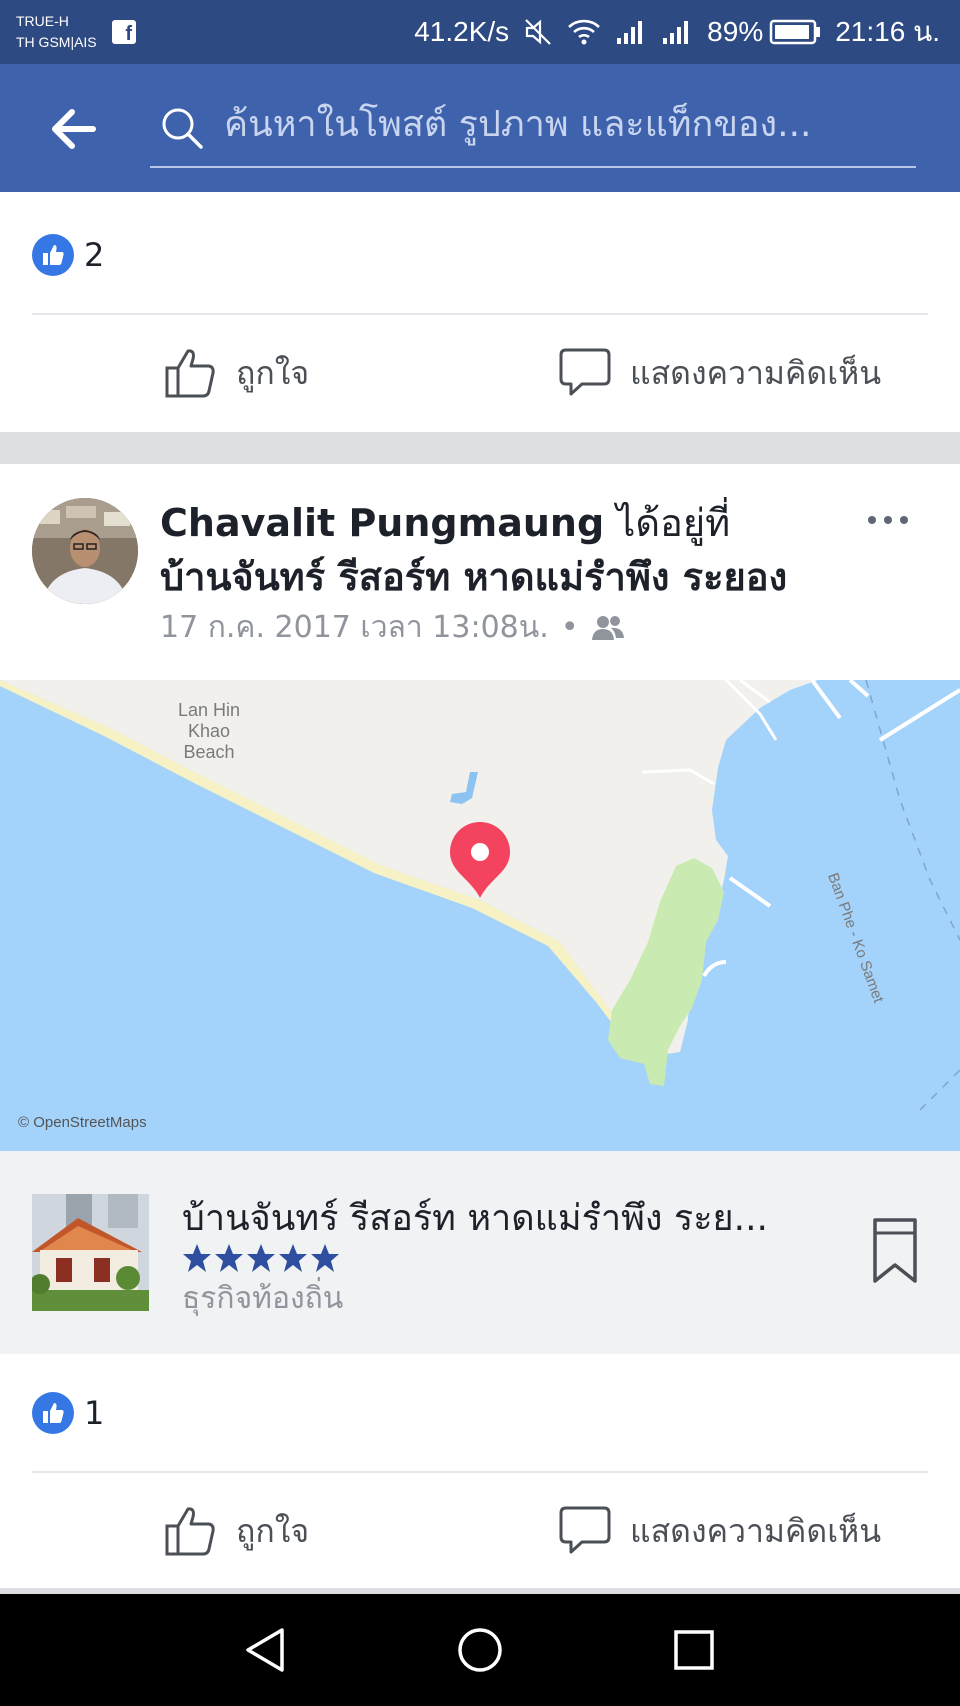  What do you see at coordinates (82, 1122) in the screenshot?
I see `map-credit: © OpenStreetMaps` at bounding box center [82, 1122].